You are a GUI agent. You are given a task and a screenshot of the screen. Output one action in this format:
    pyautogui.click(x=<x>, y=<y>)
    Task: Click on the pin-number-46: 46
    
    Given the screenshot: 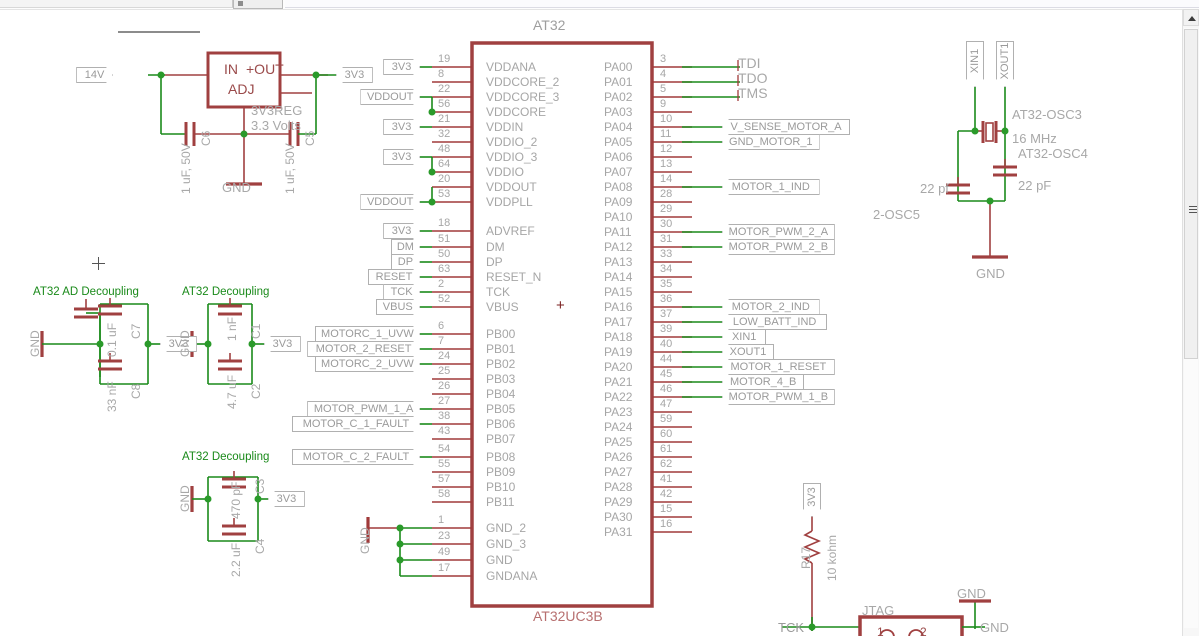 What is the action you would take?
    pyautogui.click(x=666, y=389)
    